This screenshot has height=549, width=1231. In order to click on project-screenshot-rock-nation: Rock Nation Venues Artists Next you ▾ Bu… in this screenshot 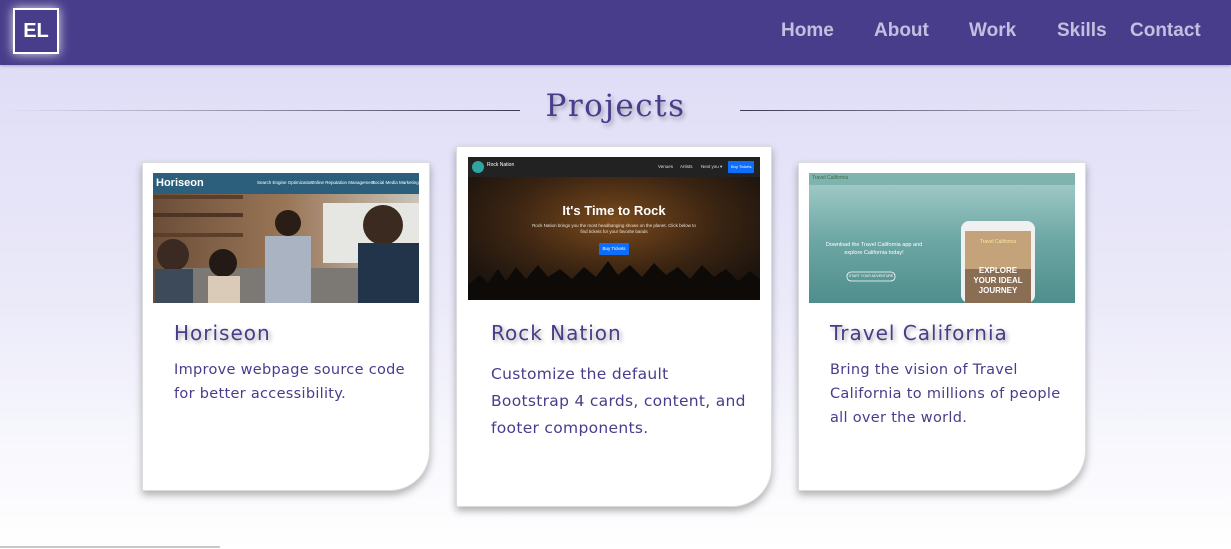, I will do `click(614, 228)`.